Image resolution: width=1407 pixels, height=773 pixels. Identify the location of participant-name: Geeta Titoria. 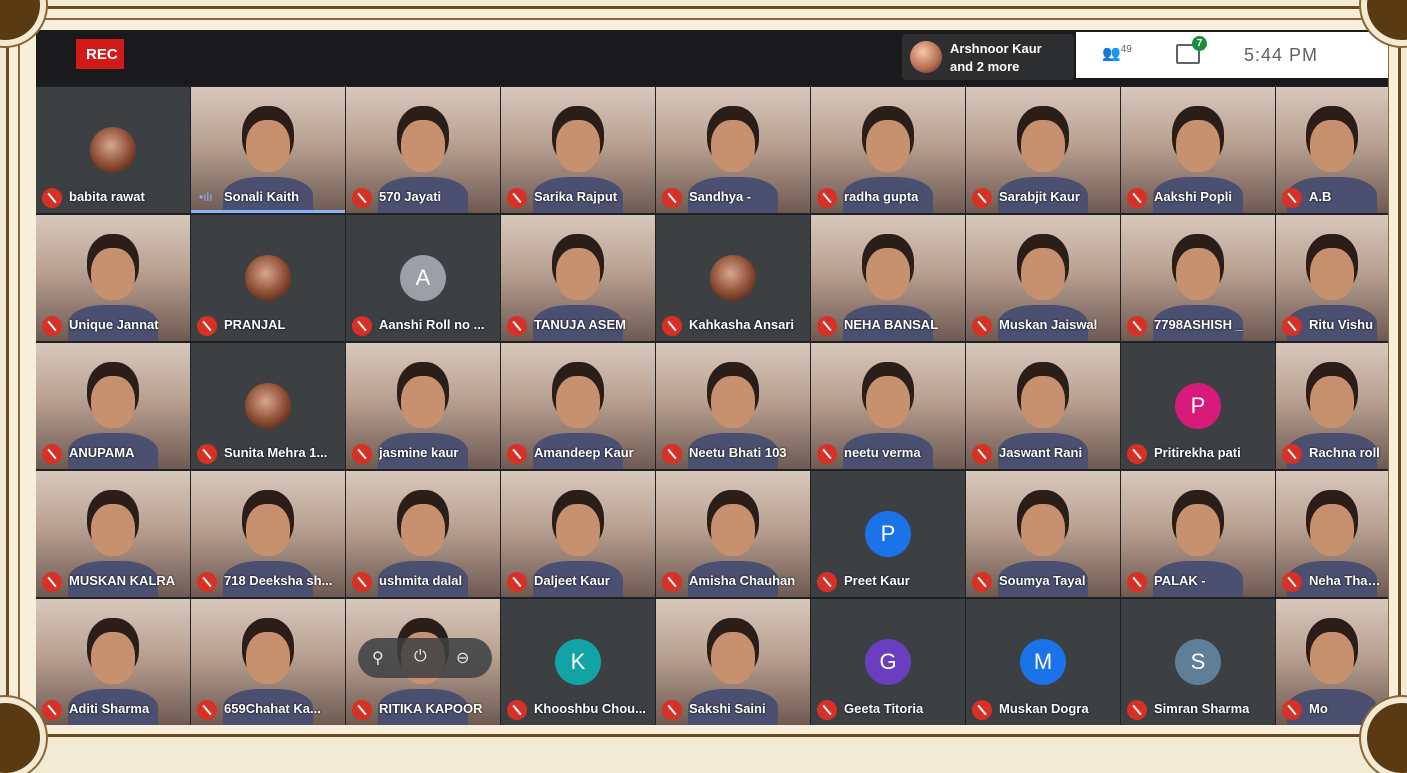
(884, 708).